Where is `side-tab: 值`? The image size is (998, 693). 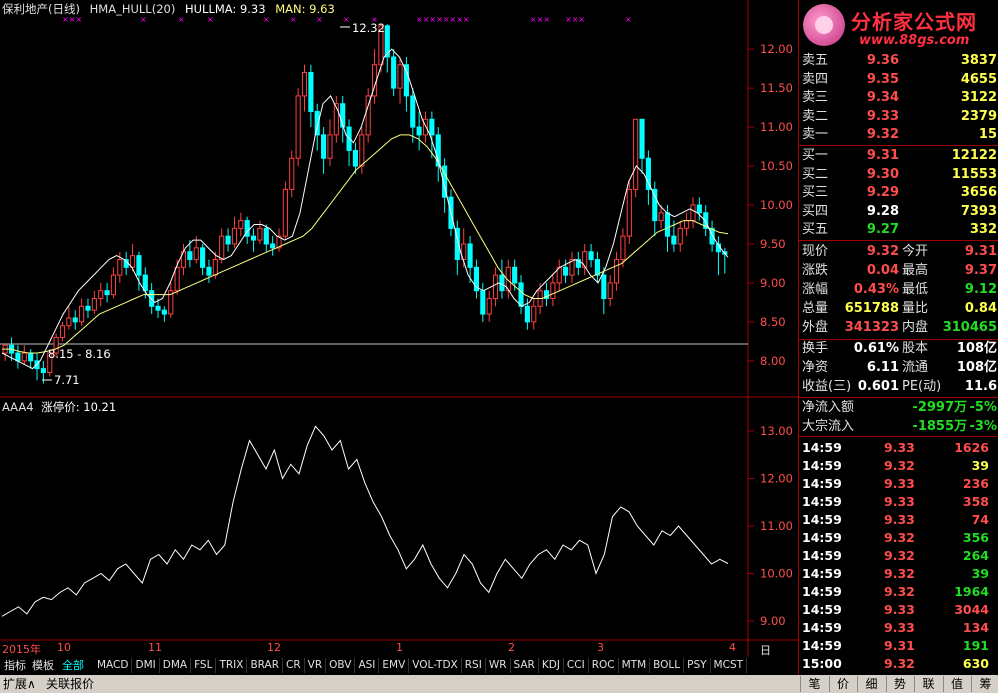
side-tab: 值 is located at coordinates (956, 684).